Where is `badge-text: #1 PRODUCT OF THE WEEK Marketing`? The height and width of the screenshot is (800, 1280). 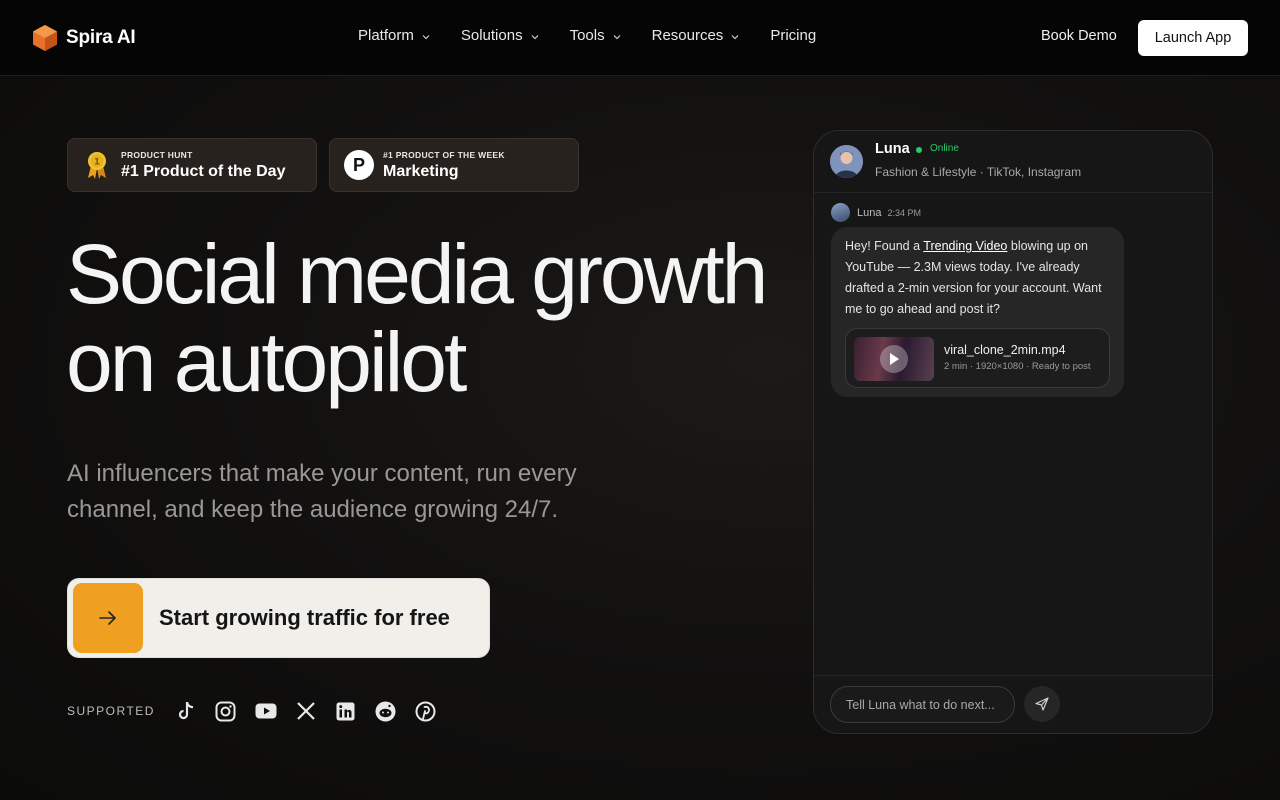
badge-text: #1 PRODUCT OF THE WEEK Marketing is located at coordinates (444, 165).